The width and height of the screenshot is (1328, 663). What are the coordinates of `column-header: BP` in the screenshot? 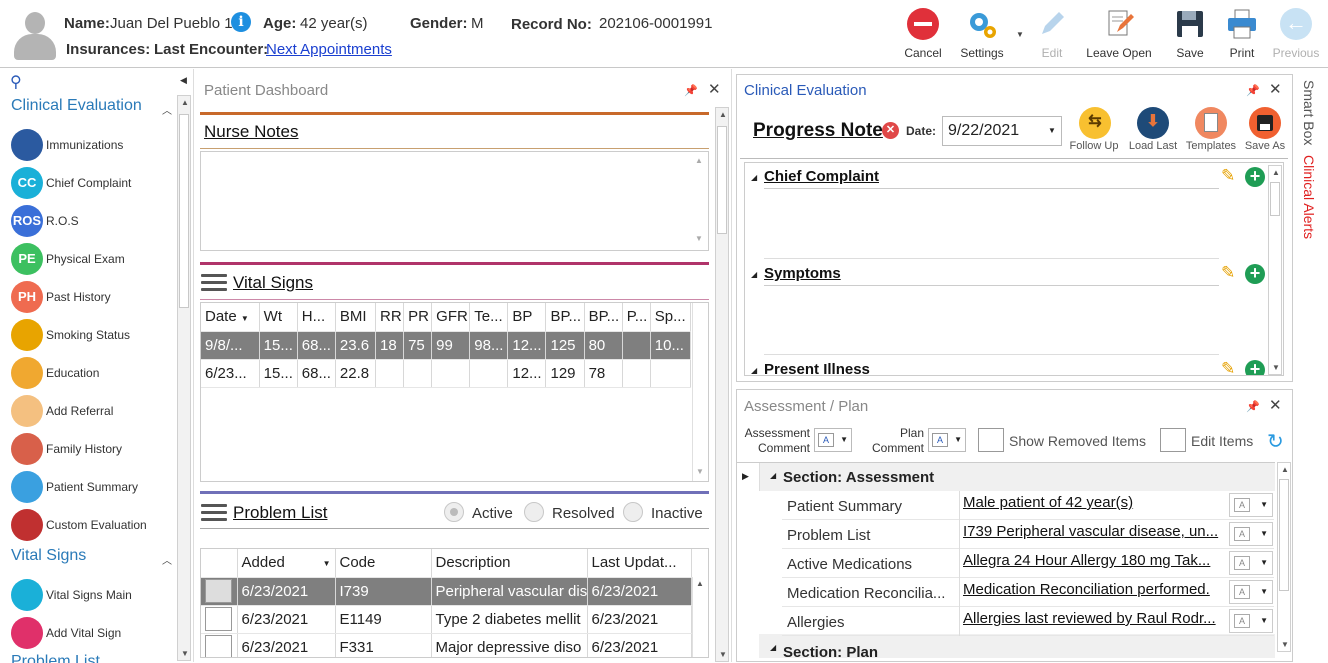 It's located at (527, 317).